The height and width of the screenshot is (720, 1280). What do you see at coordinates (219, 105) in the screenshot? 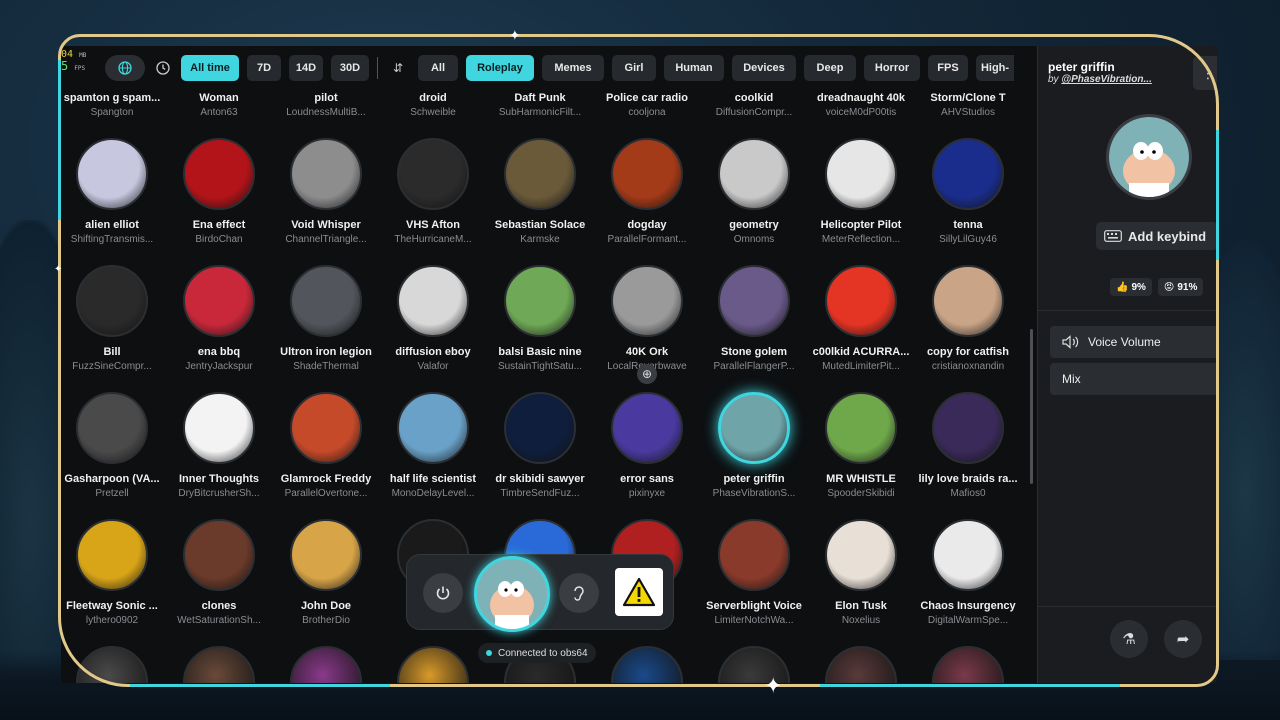
I see `voice-card-top: Woman Anton63` at bounding box center [219, 105].